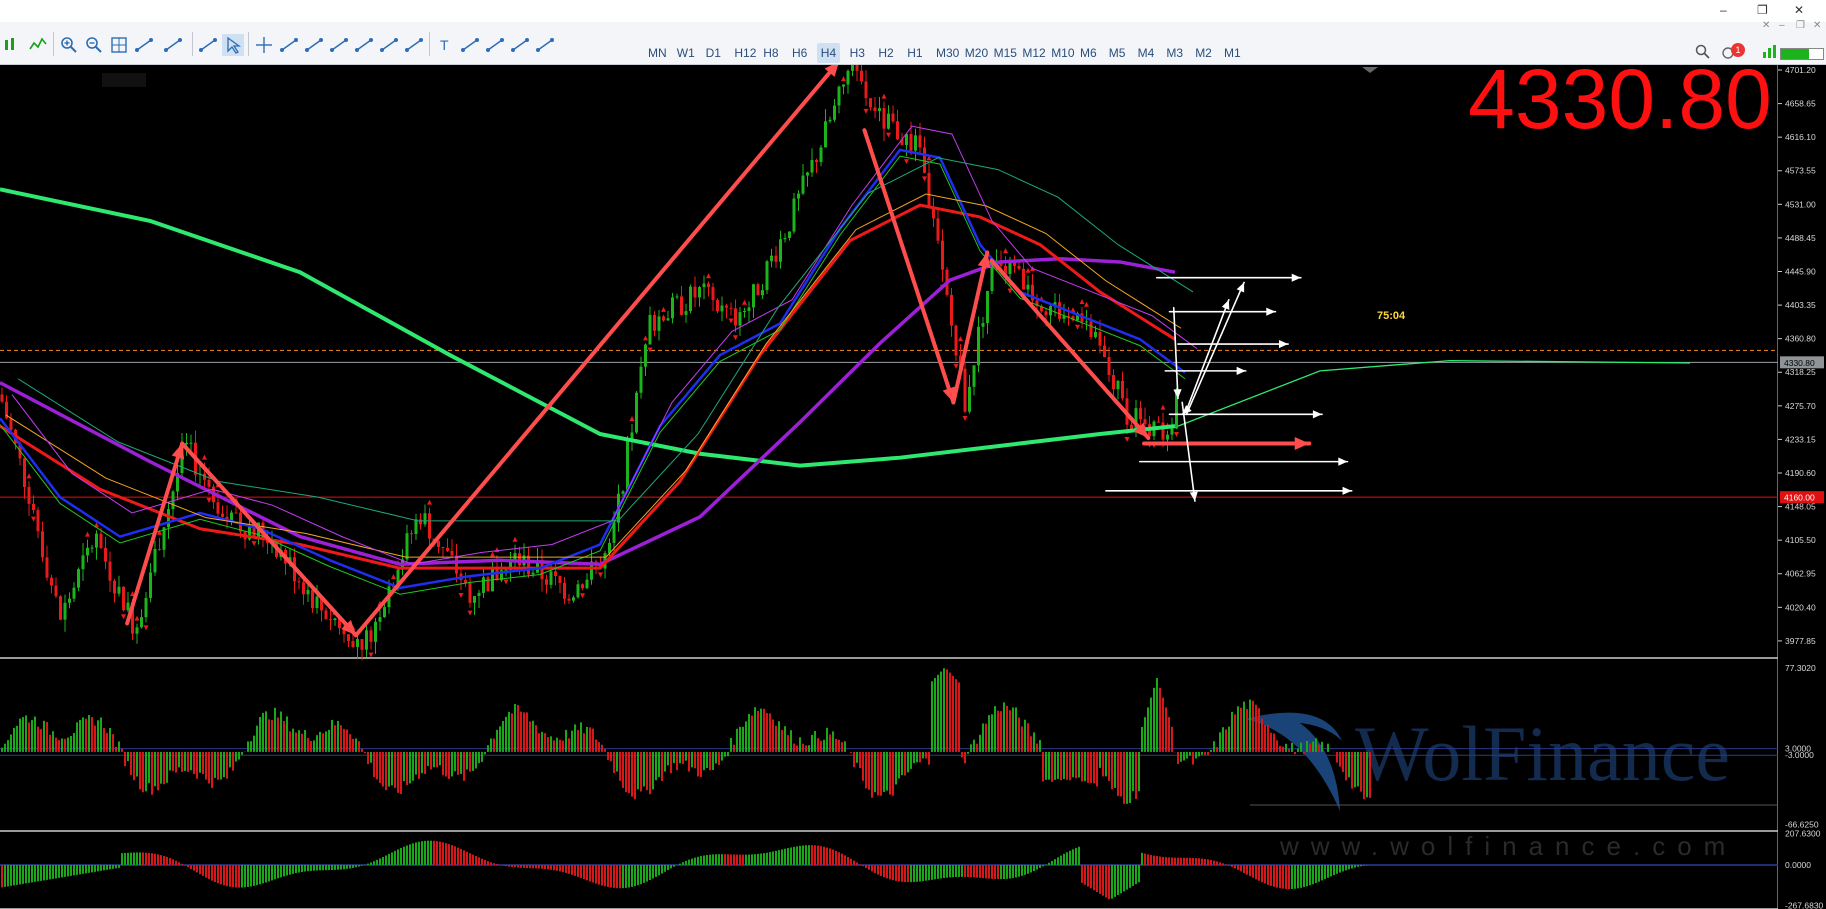 This screenshot has width=1826, height=909. I want to click on line-chart-icon, so click(38, 45).